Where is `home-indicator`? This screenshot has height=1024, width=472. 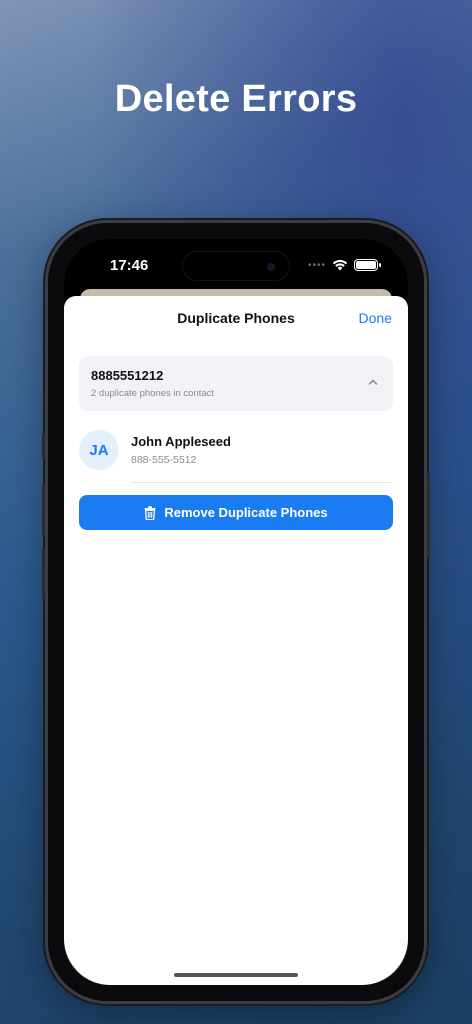
home-indicator is located at coordinates (236, 975).